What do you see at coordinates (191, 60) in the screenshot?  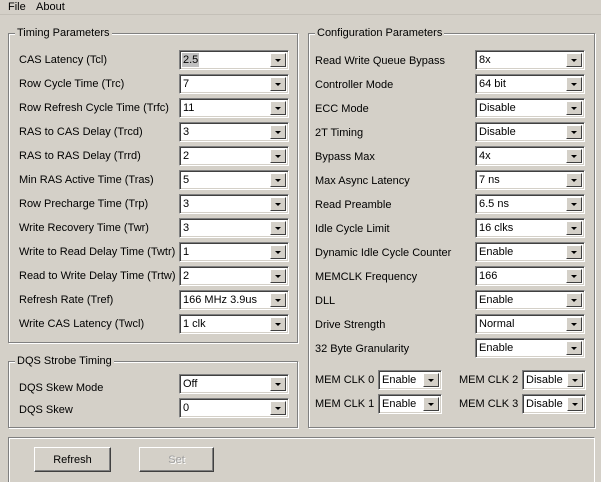 I see `timing-cas-latency-tcl-value: 2.5` at bounding box center [191, 60].